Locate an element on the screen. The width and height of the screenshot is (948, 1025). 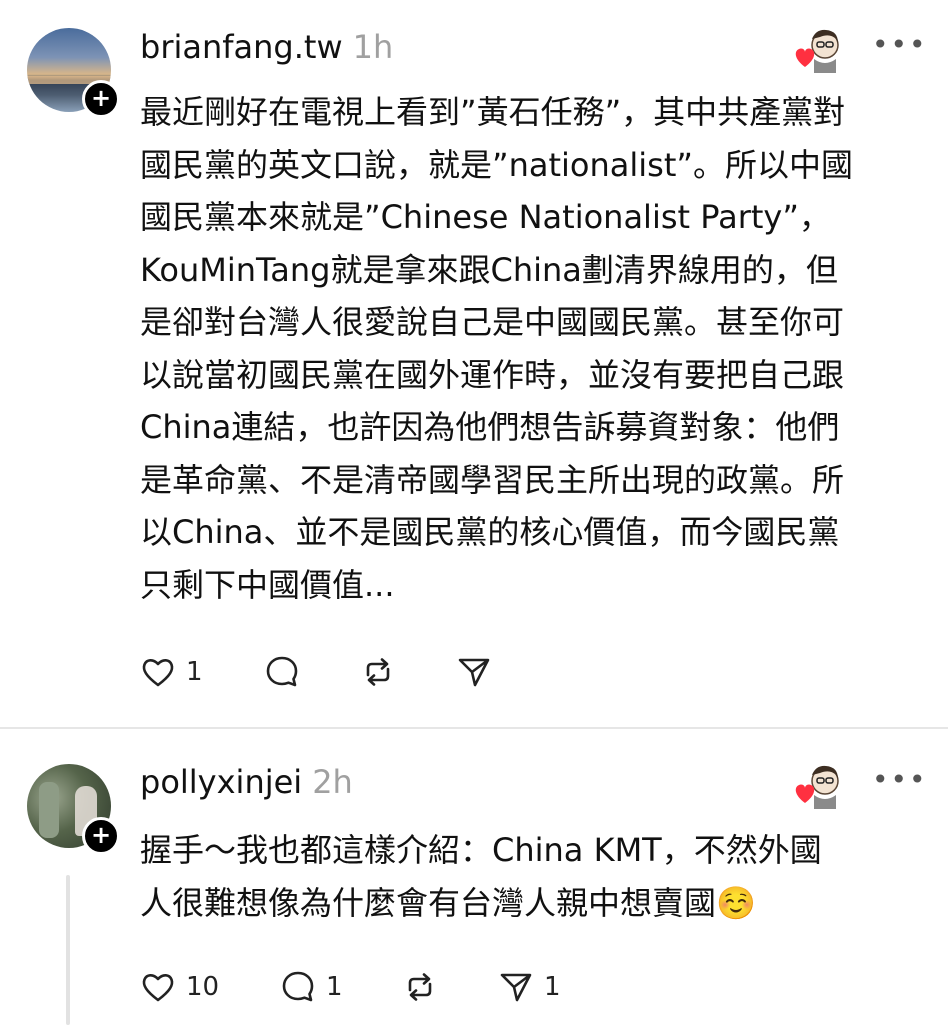
thread-connector-line is located at coordinates (68, 950).